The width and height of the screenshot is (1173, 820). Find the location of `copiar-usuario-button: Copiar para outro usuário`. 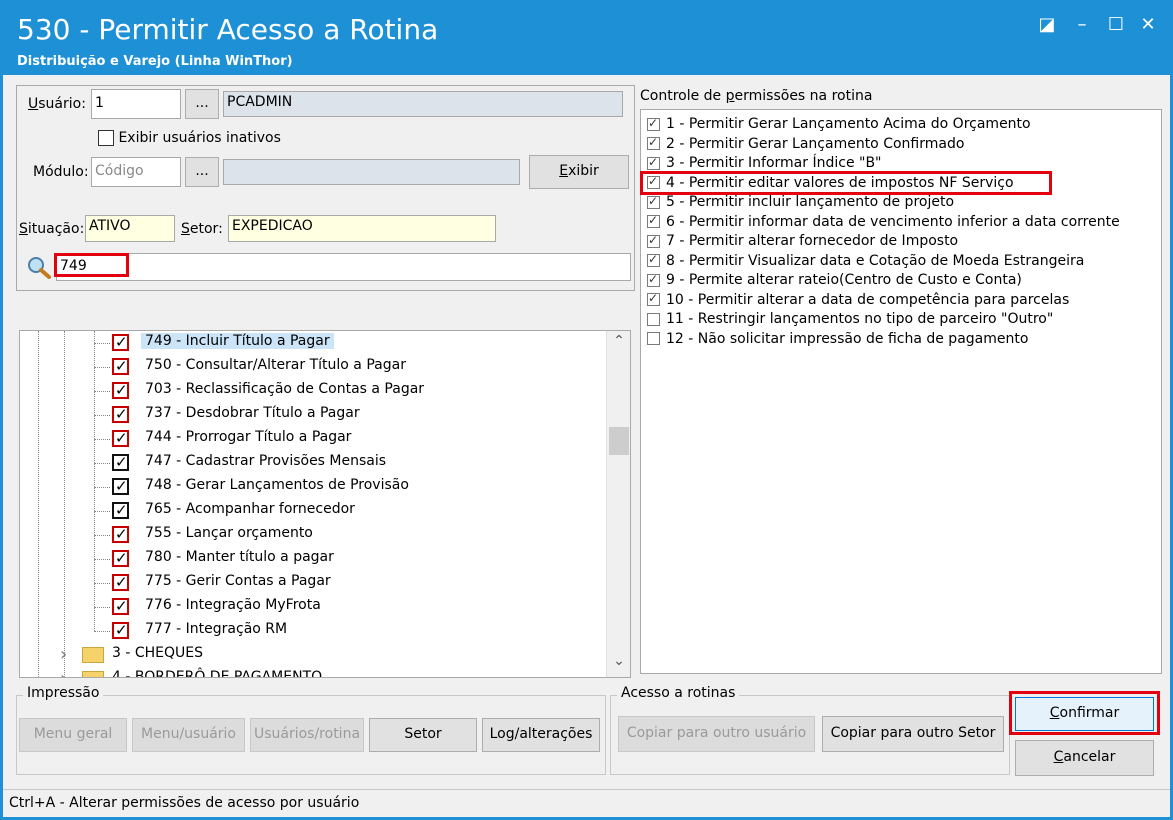

copiar-usuario-button: Copiar para outro usuário is located at coordinates (716, 734).